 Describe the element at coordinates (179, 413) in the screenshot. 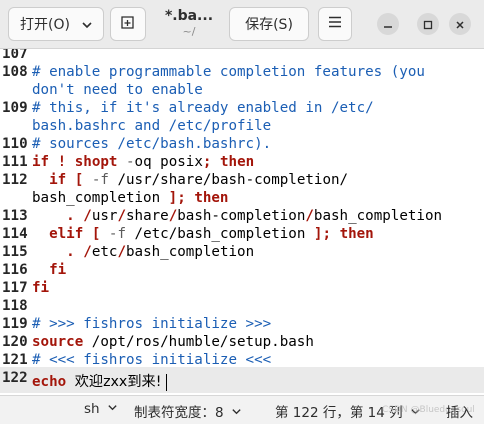

I see `tab-width-label: 制表符宽度：8` at that location.